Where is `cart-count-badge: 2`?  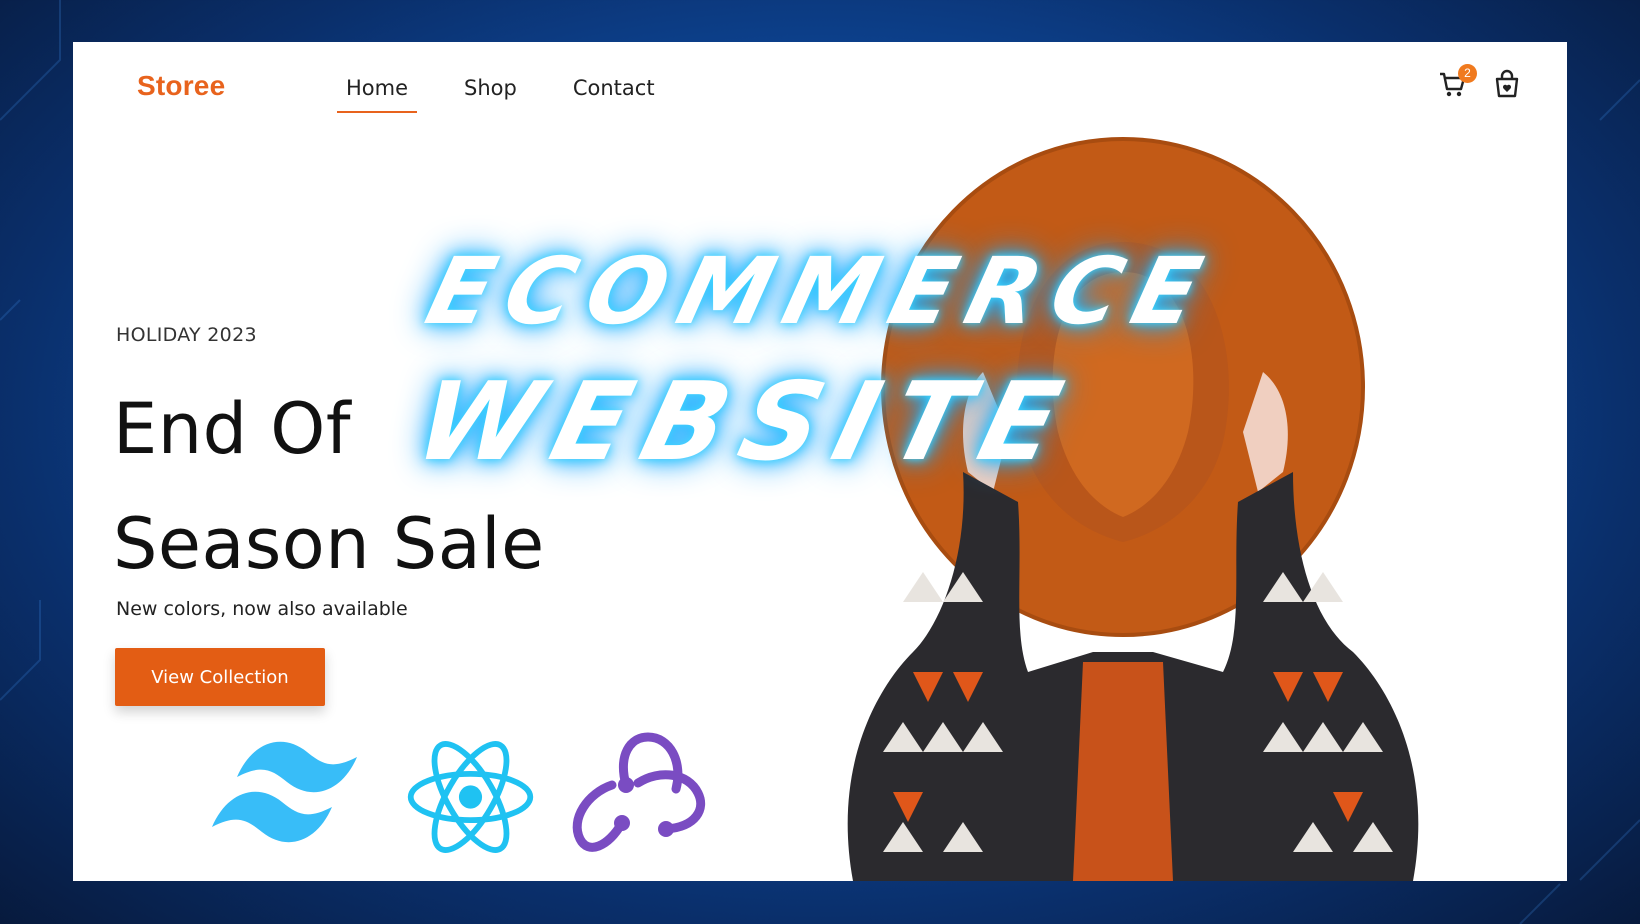
cart-count-badge: 2 is located at coordinates (1467, 73).